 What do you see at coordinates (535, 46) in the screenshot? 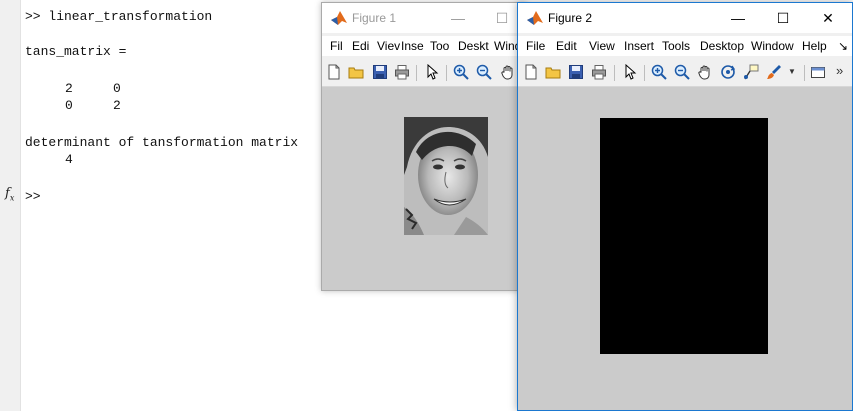
I see `menu-file: File` at bounding box center [535, 46].